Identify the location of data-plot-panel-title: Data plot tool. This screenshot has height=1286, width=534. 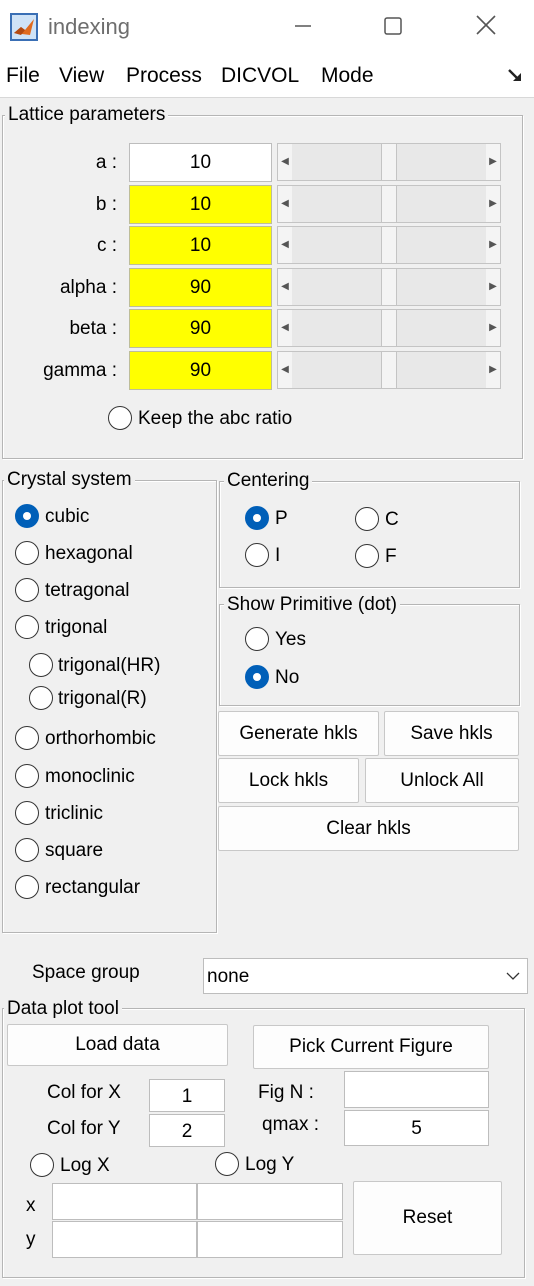
(63, 1009).